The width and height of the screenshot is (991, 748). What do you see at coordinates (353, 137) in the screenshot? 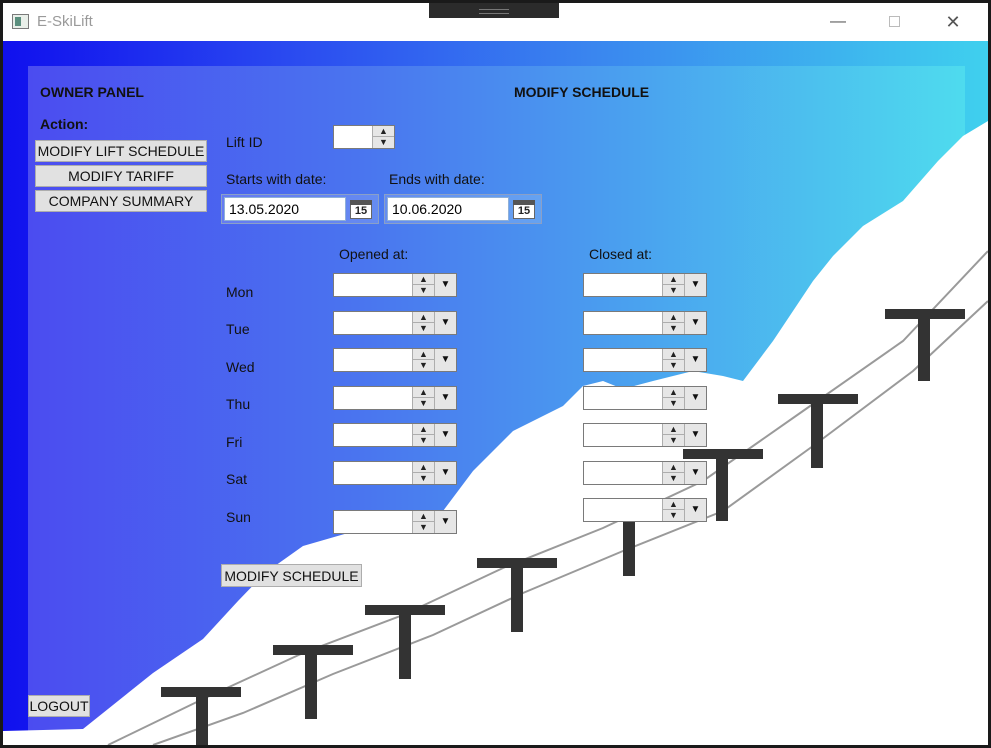
I see `lift-id-input` at bounding box center [353, 137].